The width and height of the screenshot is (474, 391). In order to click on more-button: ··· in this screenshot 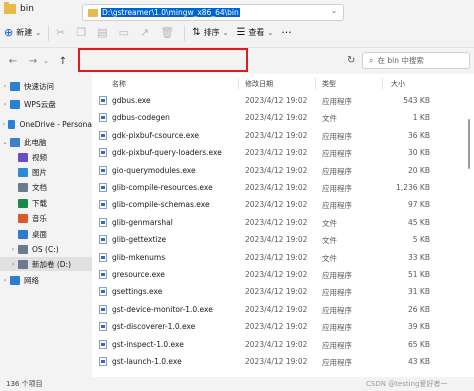, I will do `click(288, 33)`.